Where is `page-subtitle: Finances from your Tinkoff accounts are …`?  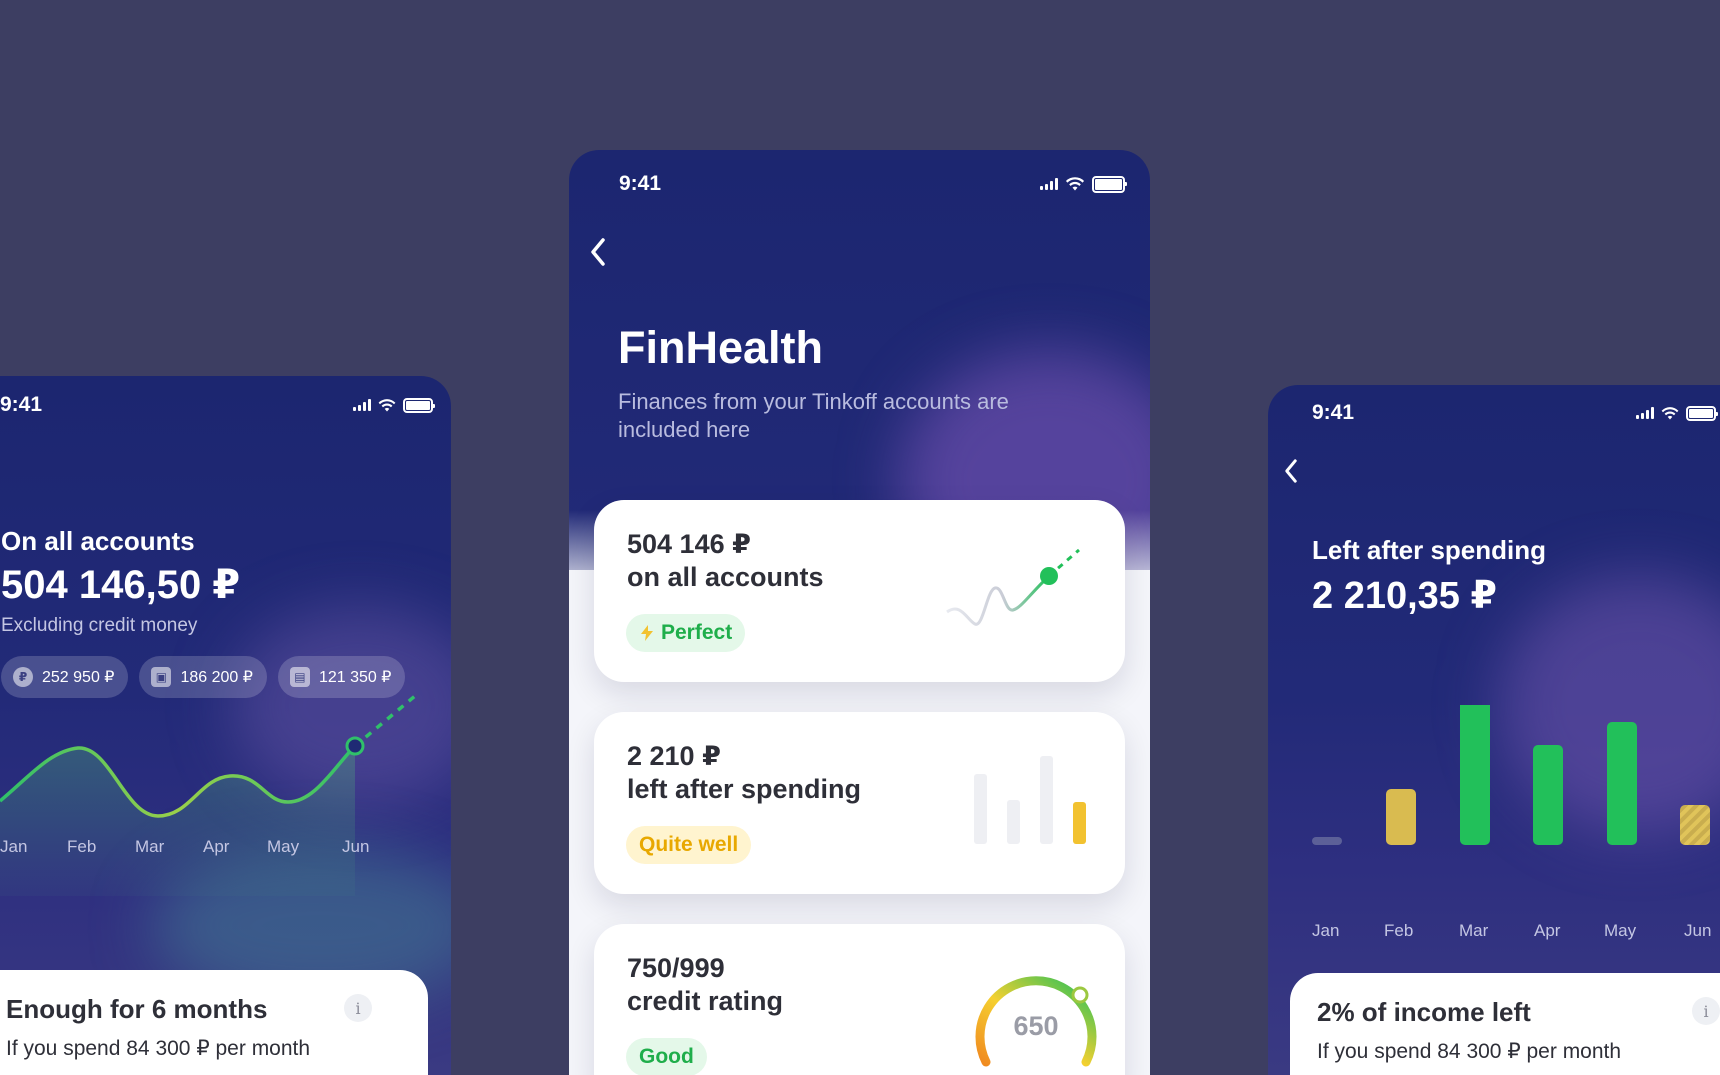
page-subtitle: Finances from your Tinkoff accounts are … is located at coordinates (813, 415).